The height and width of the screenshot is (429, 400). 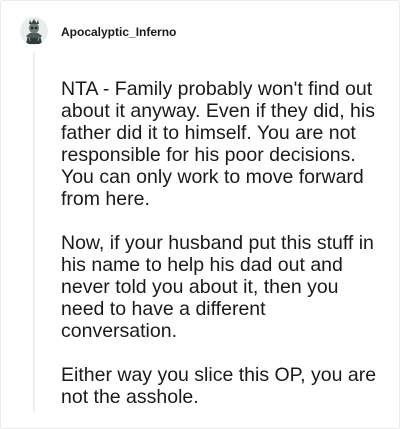 What do you see at coordinates (118, 32) in the screenshot?
I see `comment-author-username: Apocalyptic_Inferno` at bounding box center [118, 32].